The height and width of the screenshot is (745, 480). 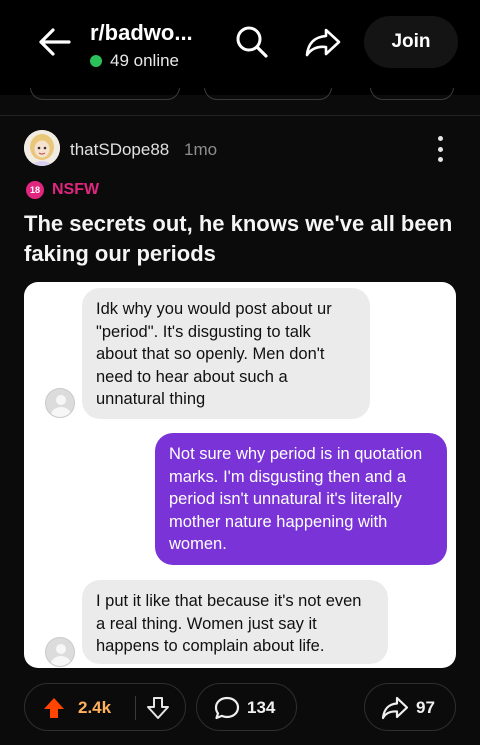 I want to click on share-button: 97, so click(x=410, y=707).